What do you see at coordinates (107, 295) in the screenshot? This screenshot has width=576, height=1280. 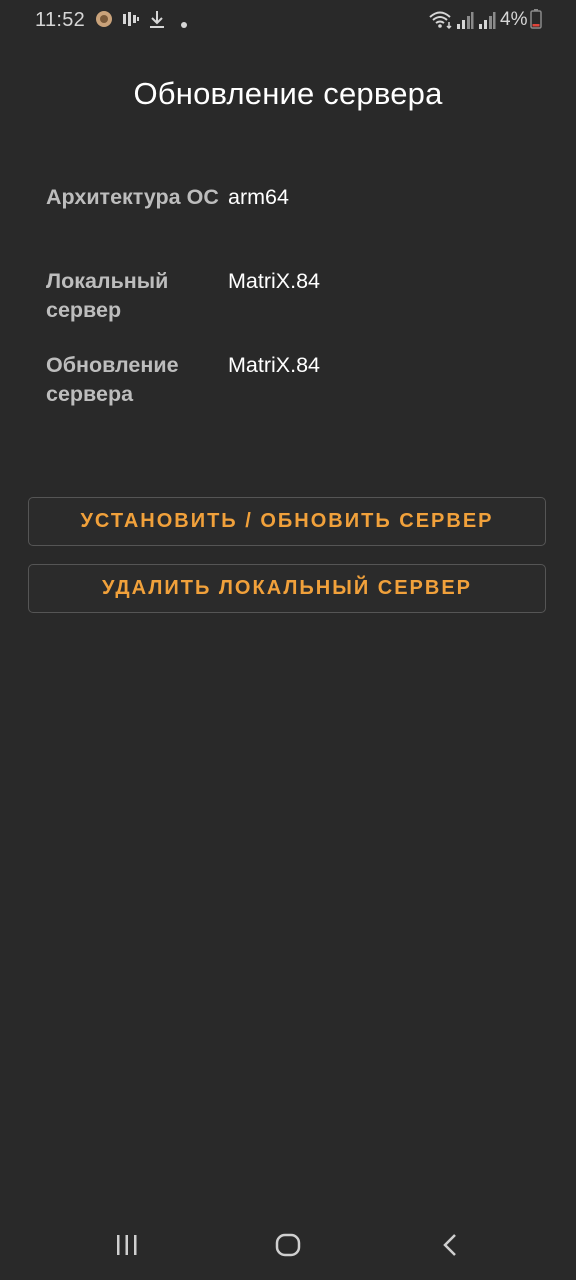 I see `info-label: Локальный сервер` at bounding box center [107, 295].